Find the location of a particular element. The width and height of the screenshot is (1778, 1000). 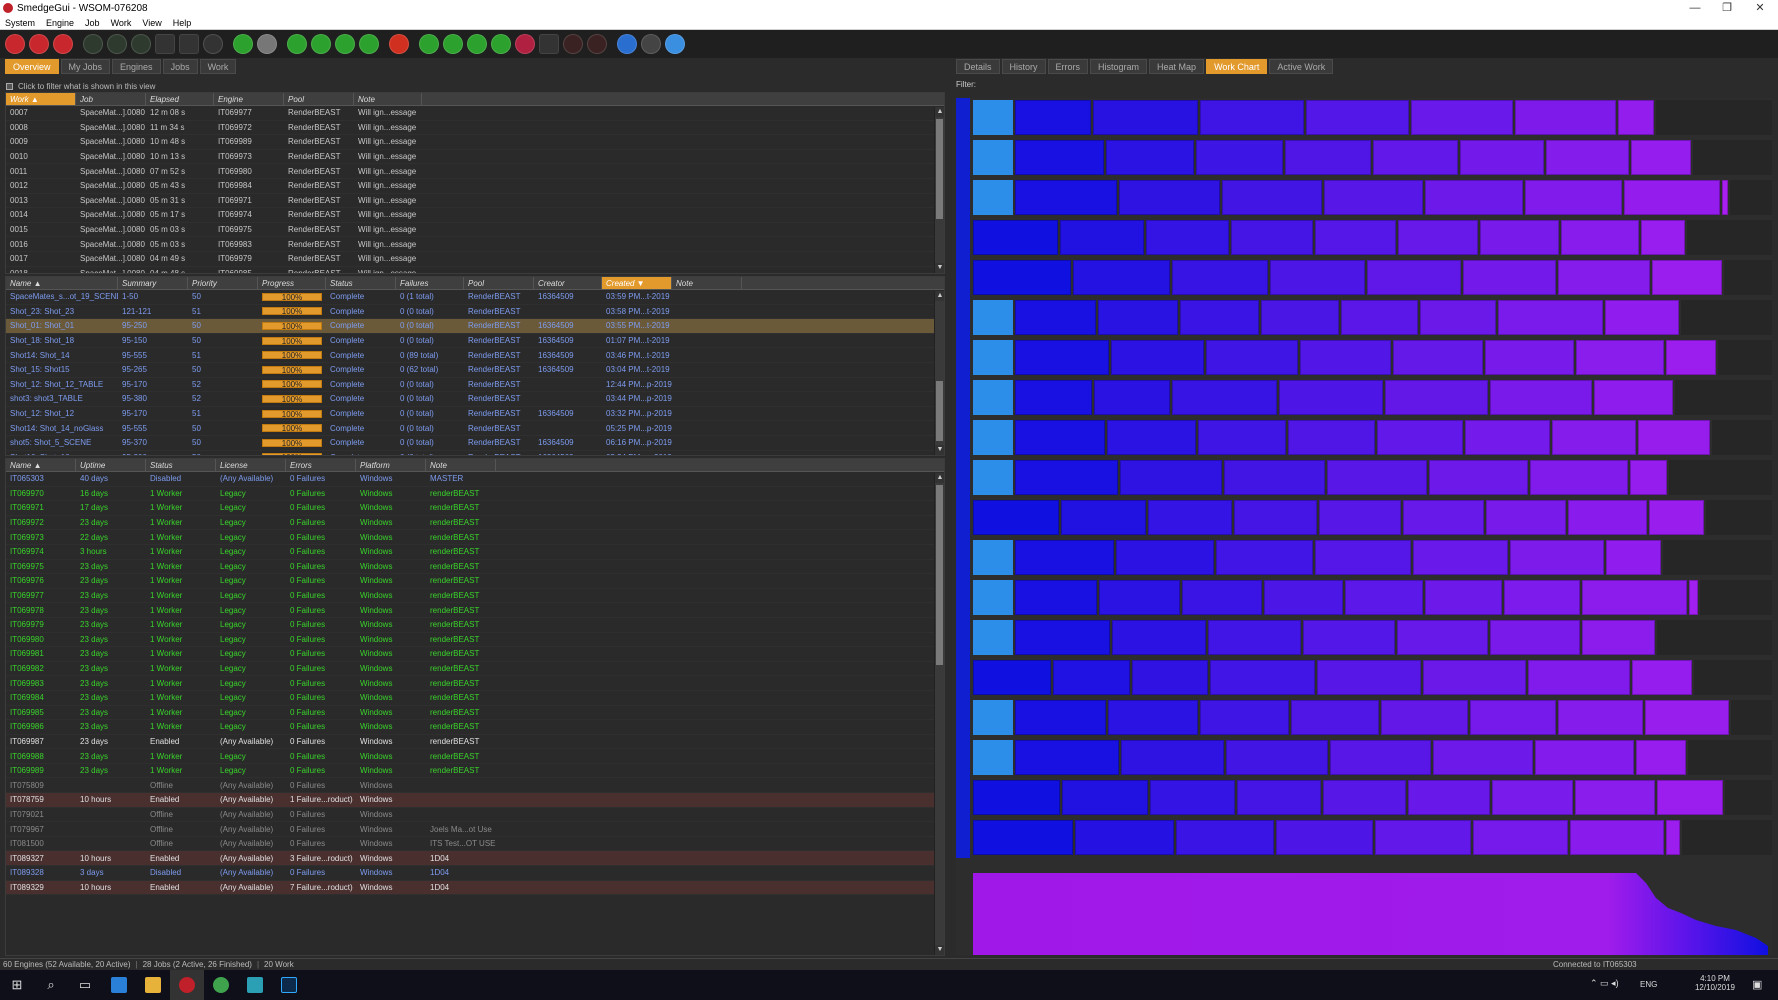

play-job-icon is located at coordinates (321, 44).